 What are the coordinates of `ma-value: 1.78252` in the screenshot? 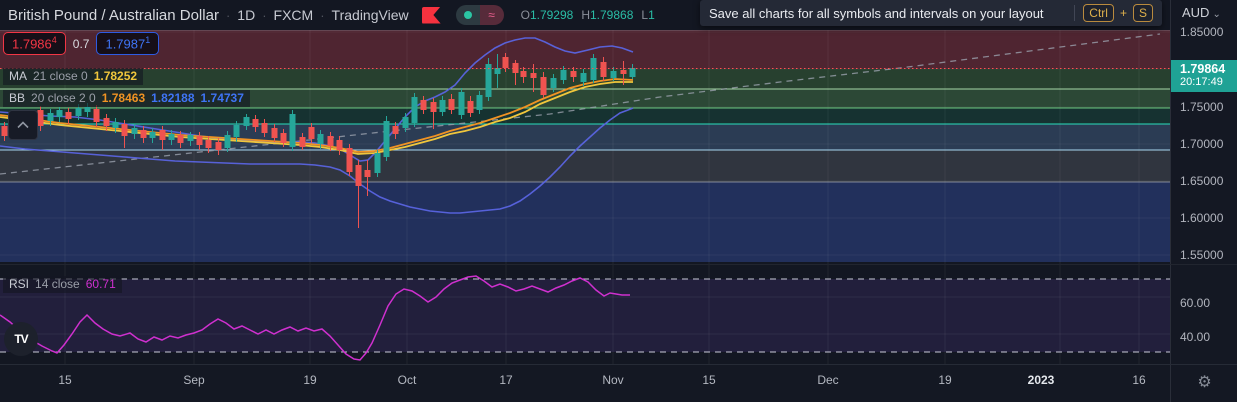 It's located at (115, 76).